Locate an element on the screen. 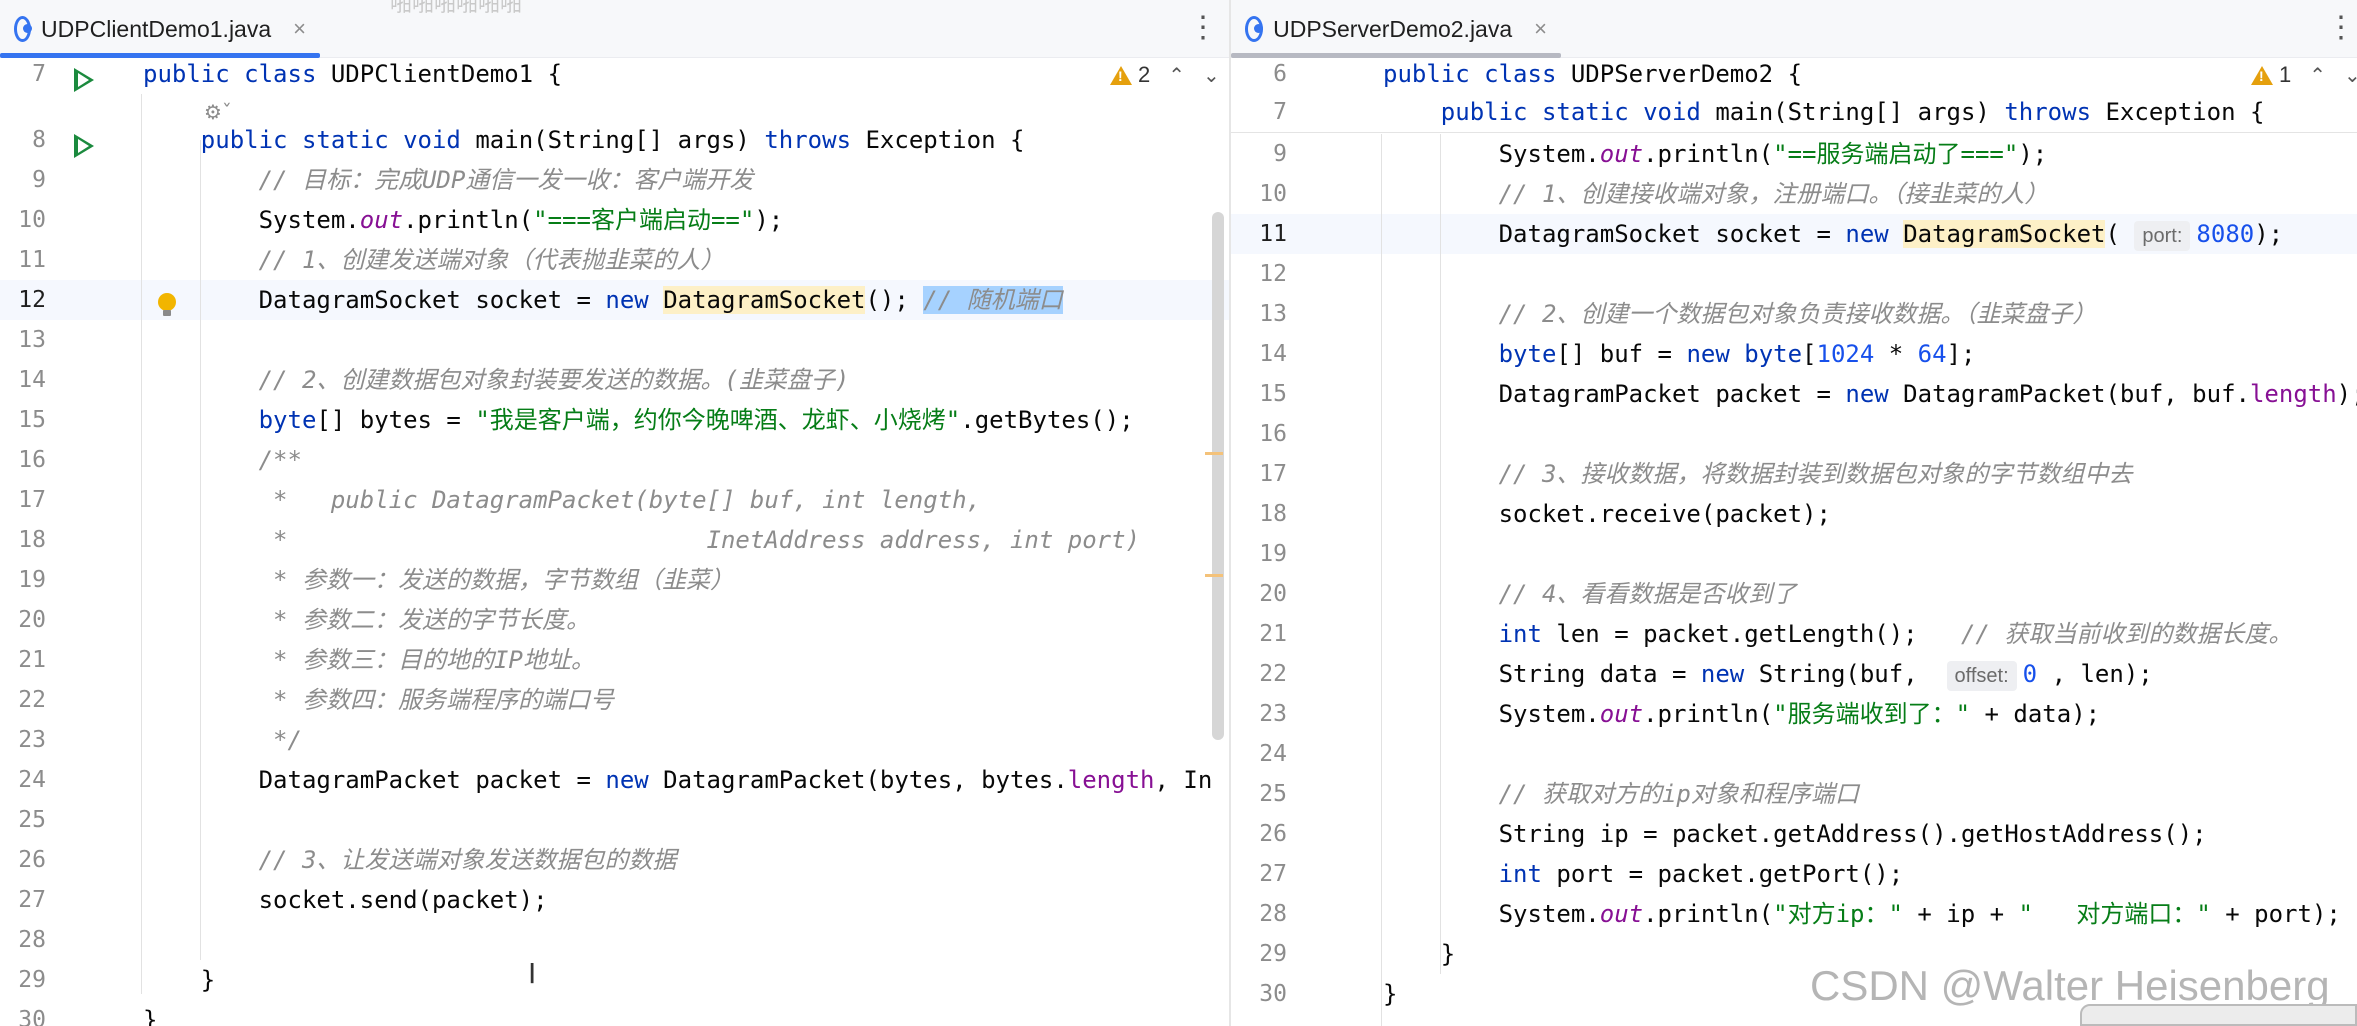 The width and height of the screenshot is (2357, 1026). lightbulb-icon is located at coordinates (167, 305).